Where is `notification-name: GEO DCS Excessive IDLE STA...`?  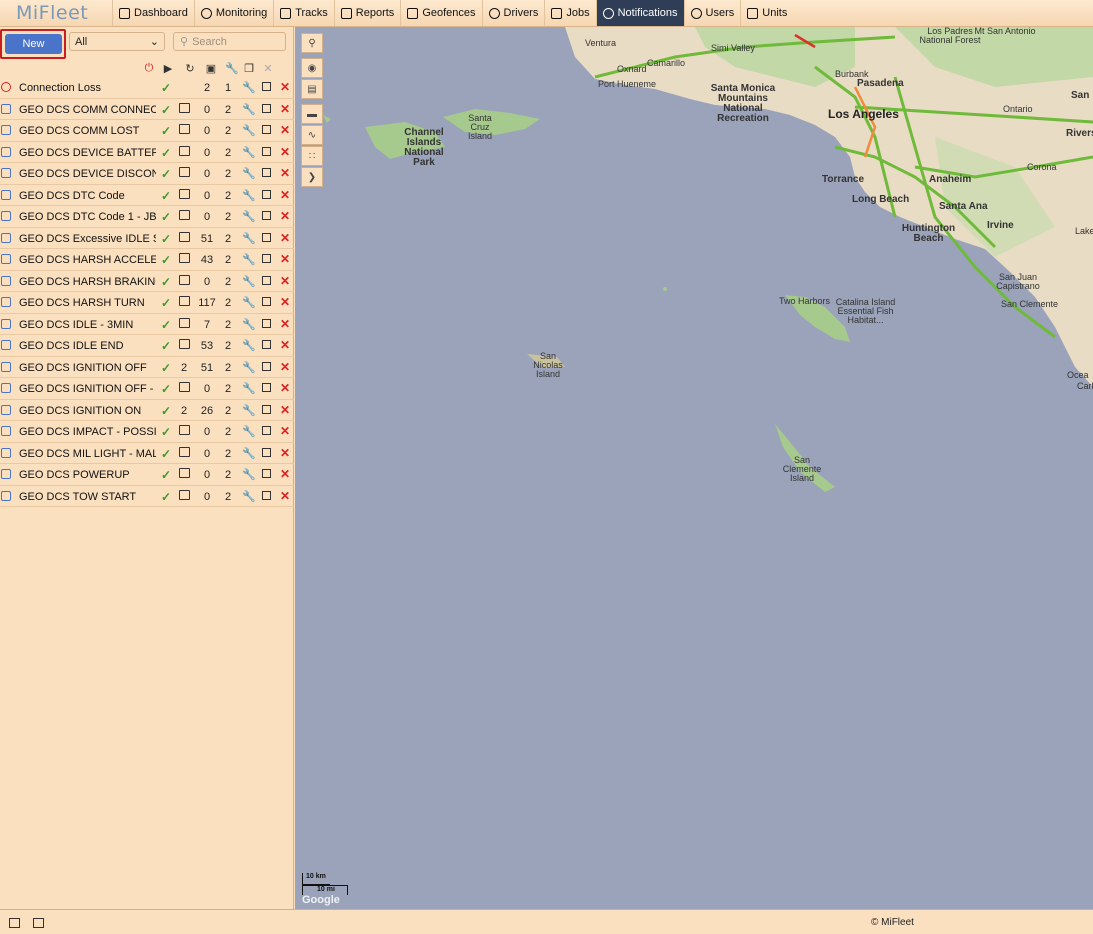 notification-name: GEO DCS Excessive IDLE STA... is located at coordinates (87, 239).